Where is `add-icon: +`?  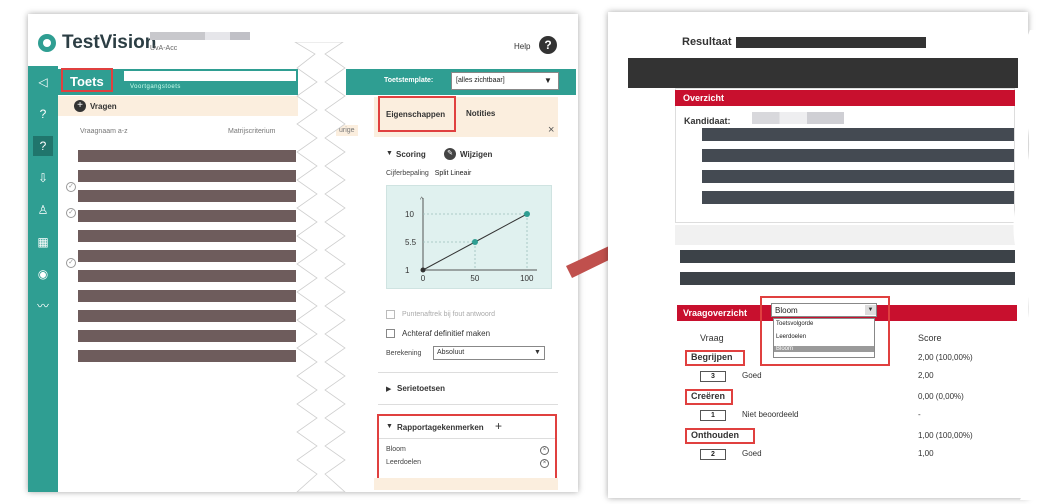
add-icon: + is located at coordinates (498, 426).